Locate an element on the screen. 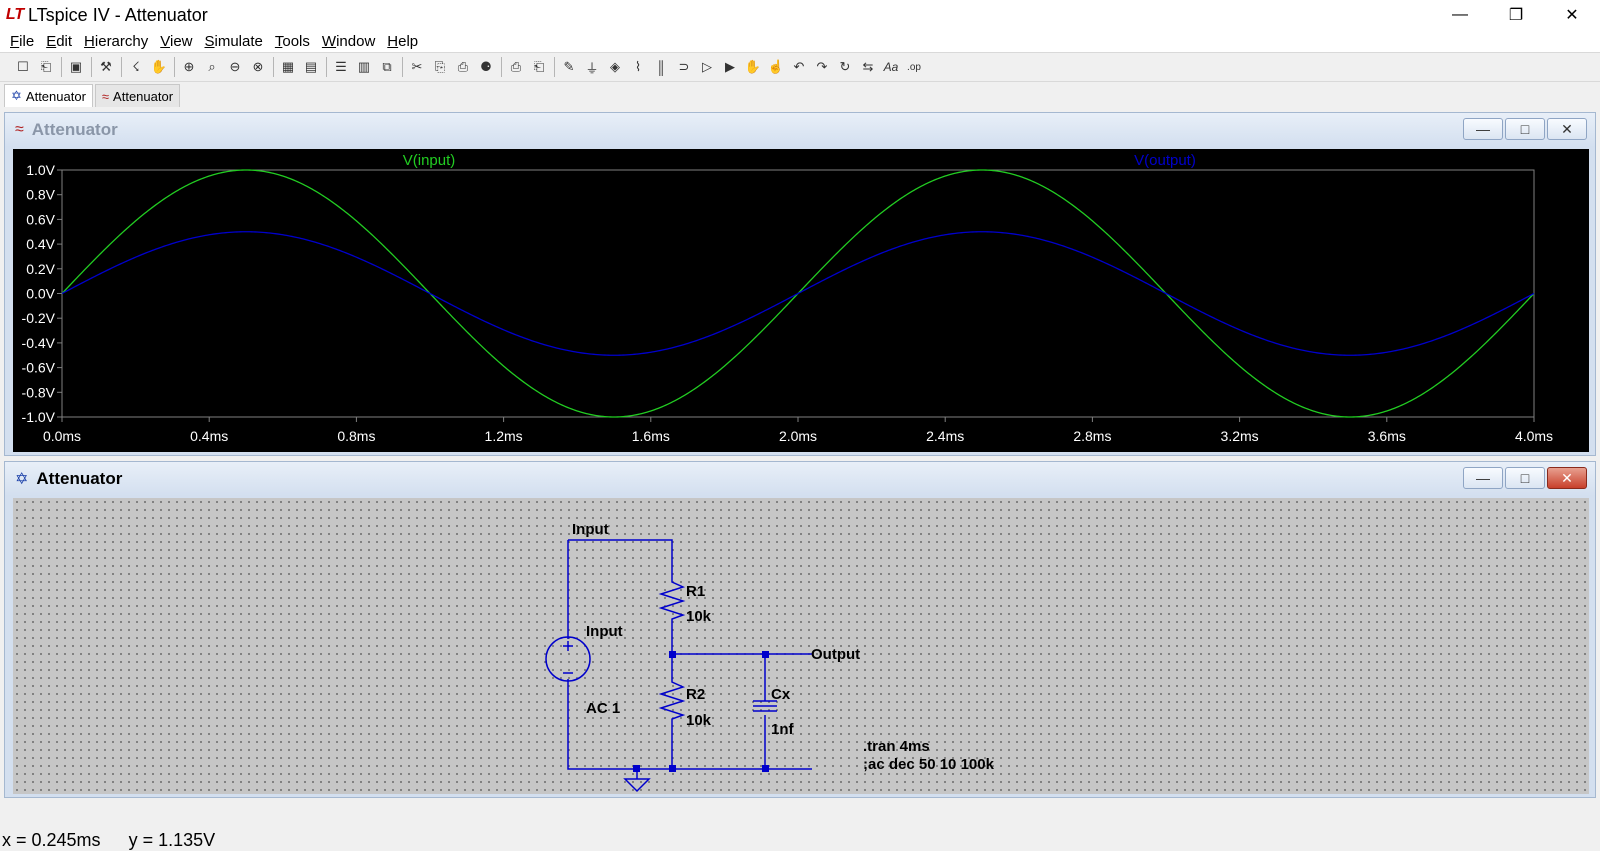 The width and height of the screenshot is (1600, 851). minimize-button: — is located at coordinates (1460, 15).